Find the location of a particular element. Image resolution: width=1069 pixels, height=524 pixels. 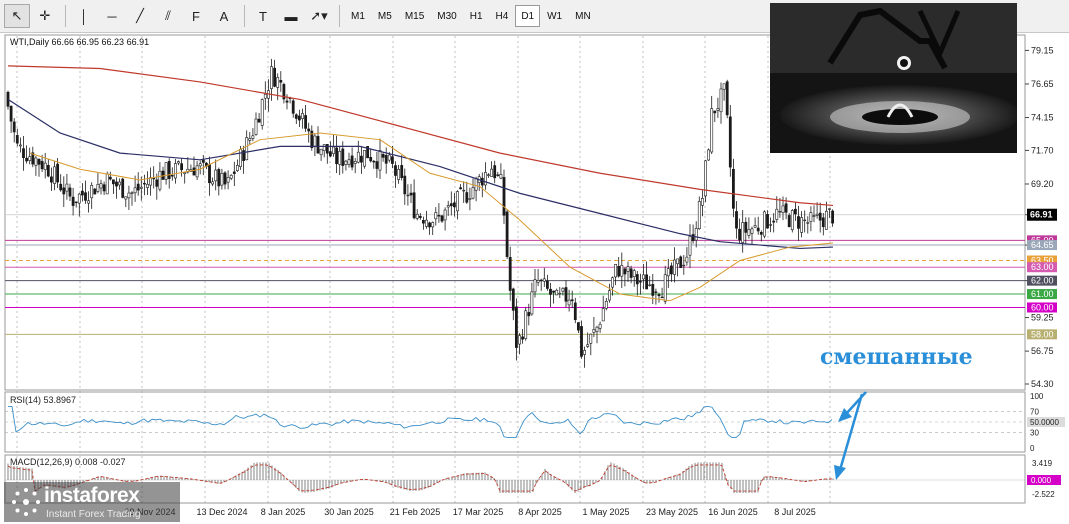

timeframe-m1: M1 is located at coordinates (358, 16).